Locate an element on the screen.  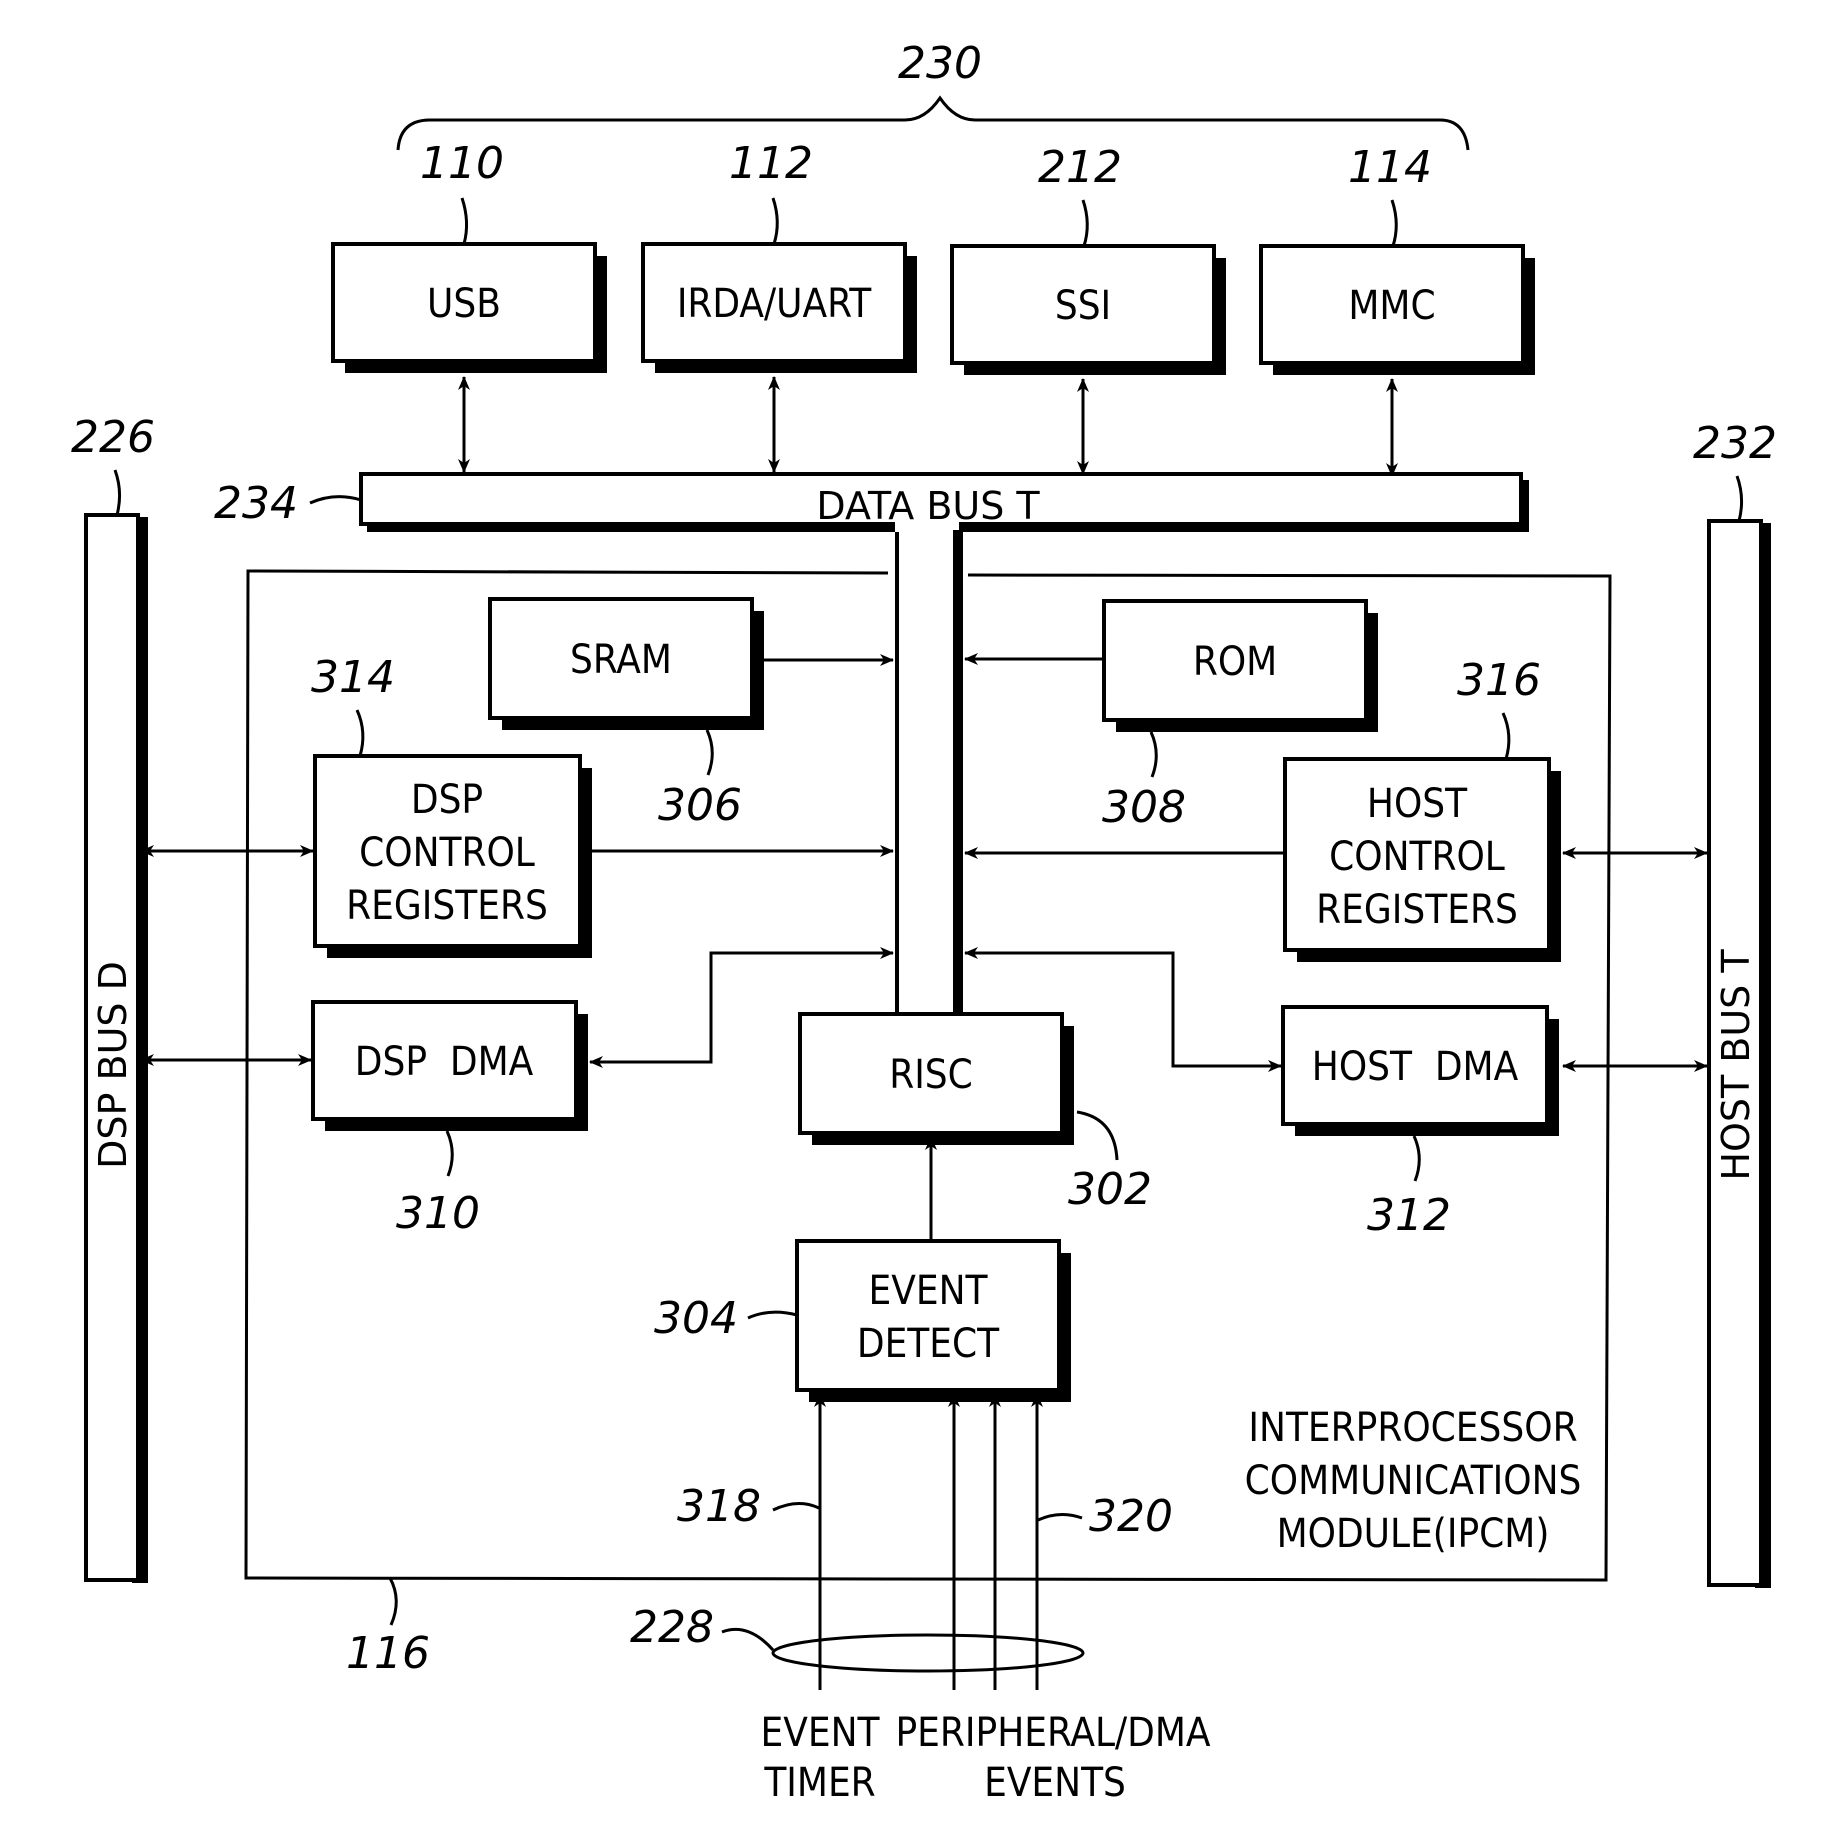
host-ctrl-line-1: HOST is located at coordinates (1417, 804).